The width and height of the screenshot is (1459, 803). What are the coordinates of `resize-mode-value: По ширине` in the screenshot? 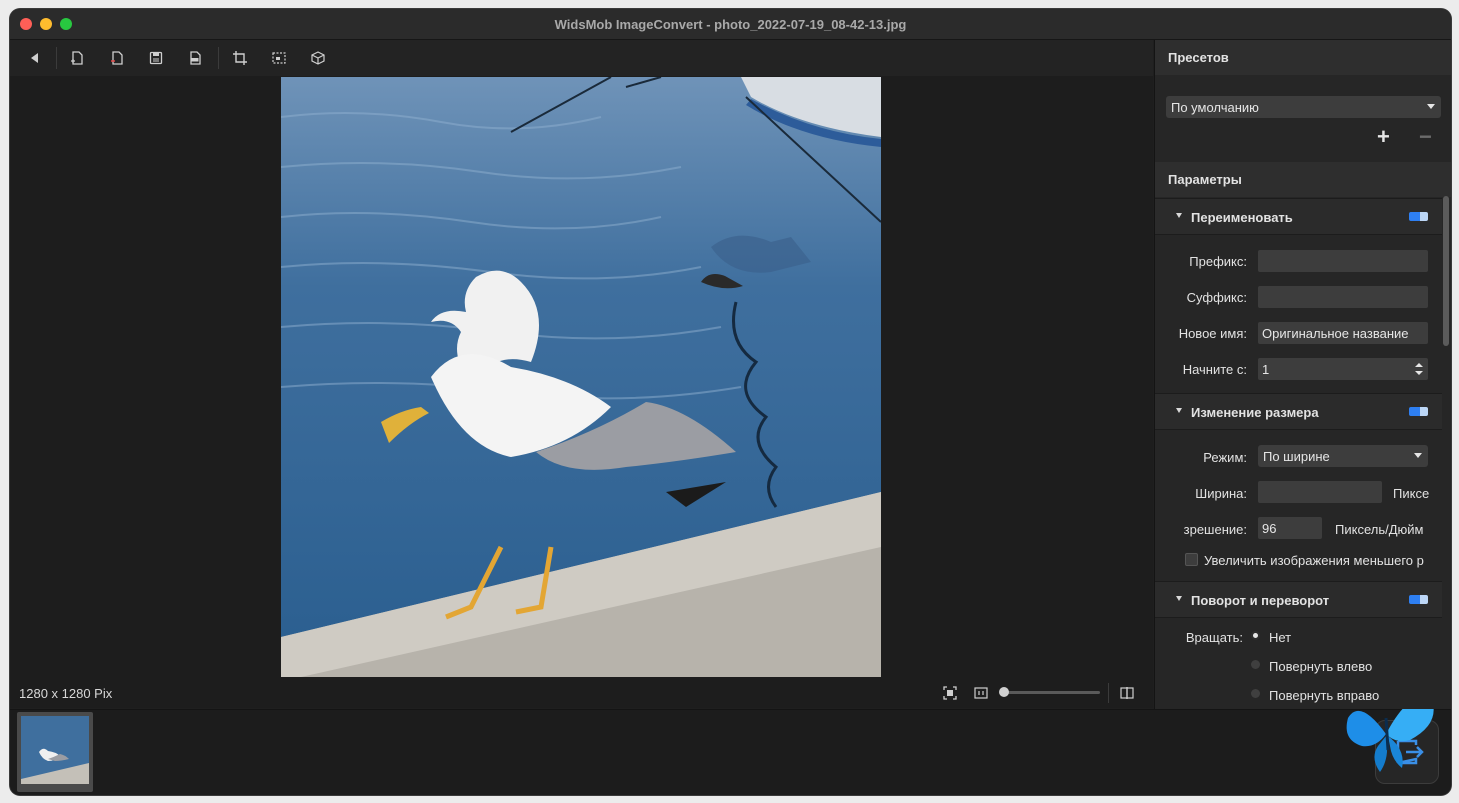 It's located at (1296, 456).